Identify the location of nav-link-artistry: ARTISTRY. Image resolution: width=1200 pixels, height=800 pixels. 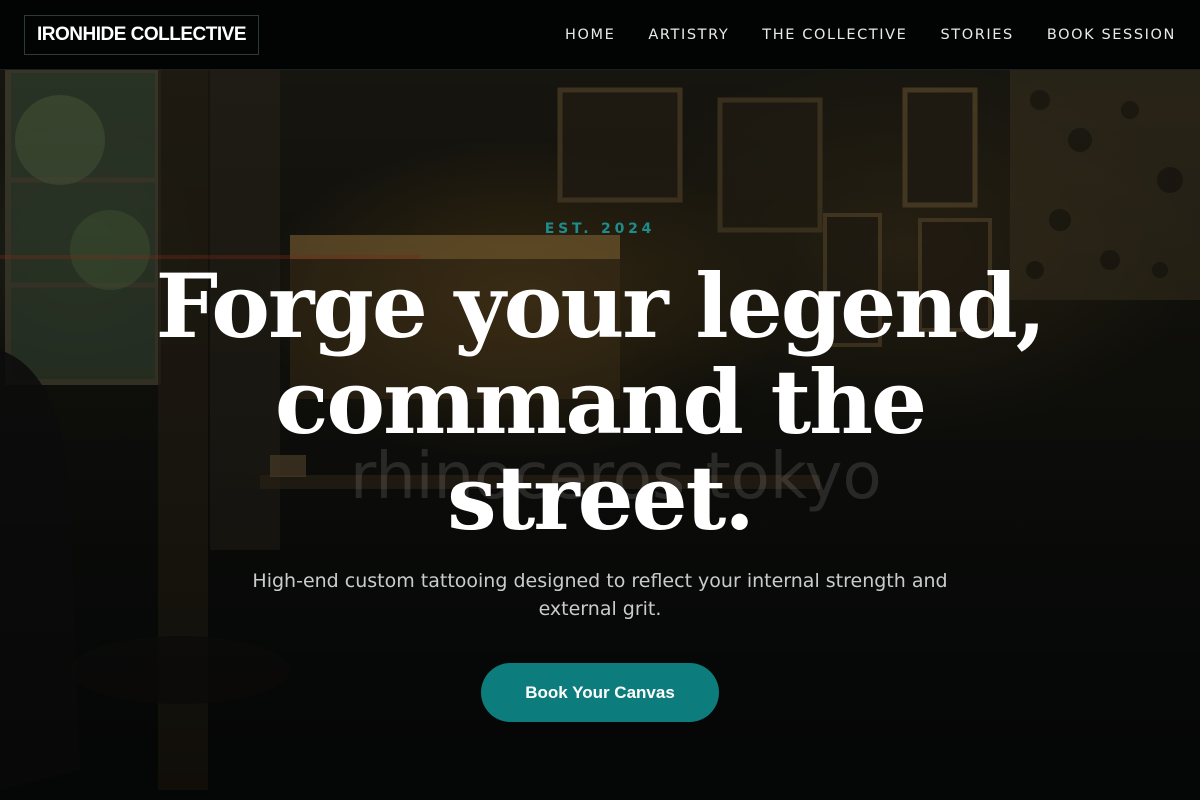
(688, 35).